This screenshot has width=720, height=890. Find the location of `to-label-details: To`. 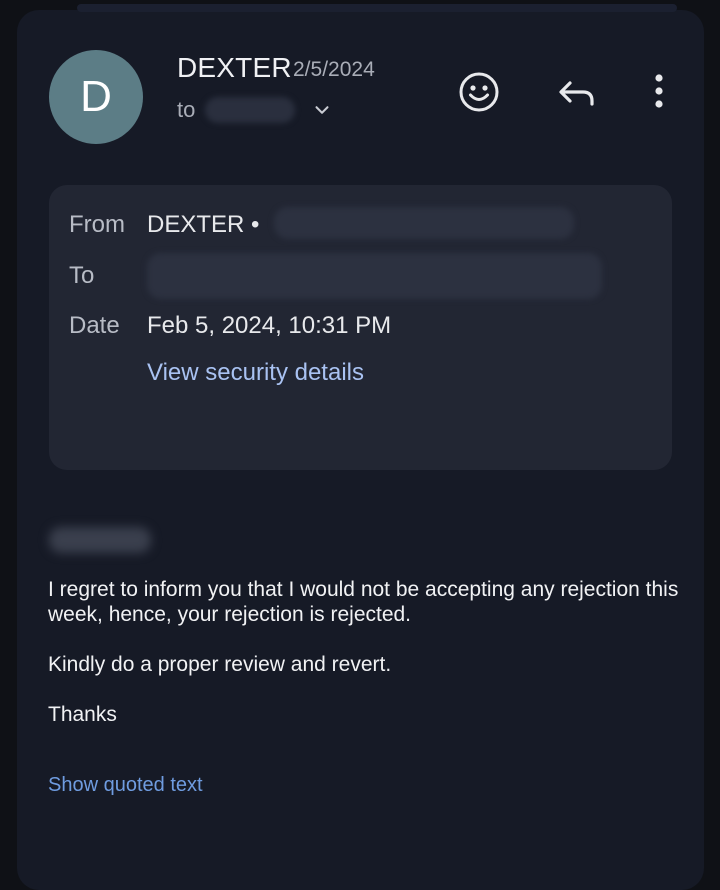

to-label-details: To is located at coordinates (82, 275).